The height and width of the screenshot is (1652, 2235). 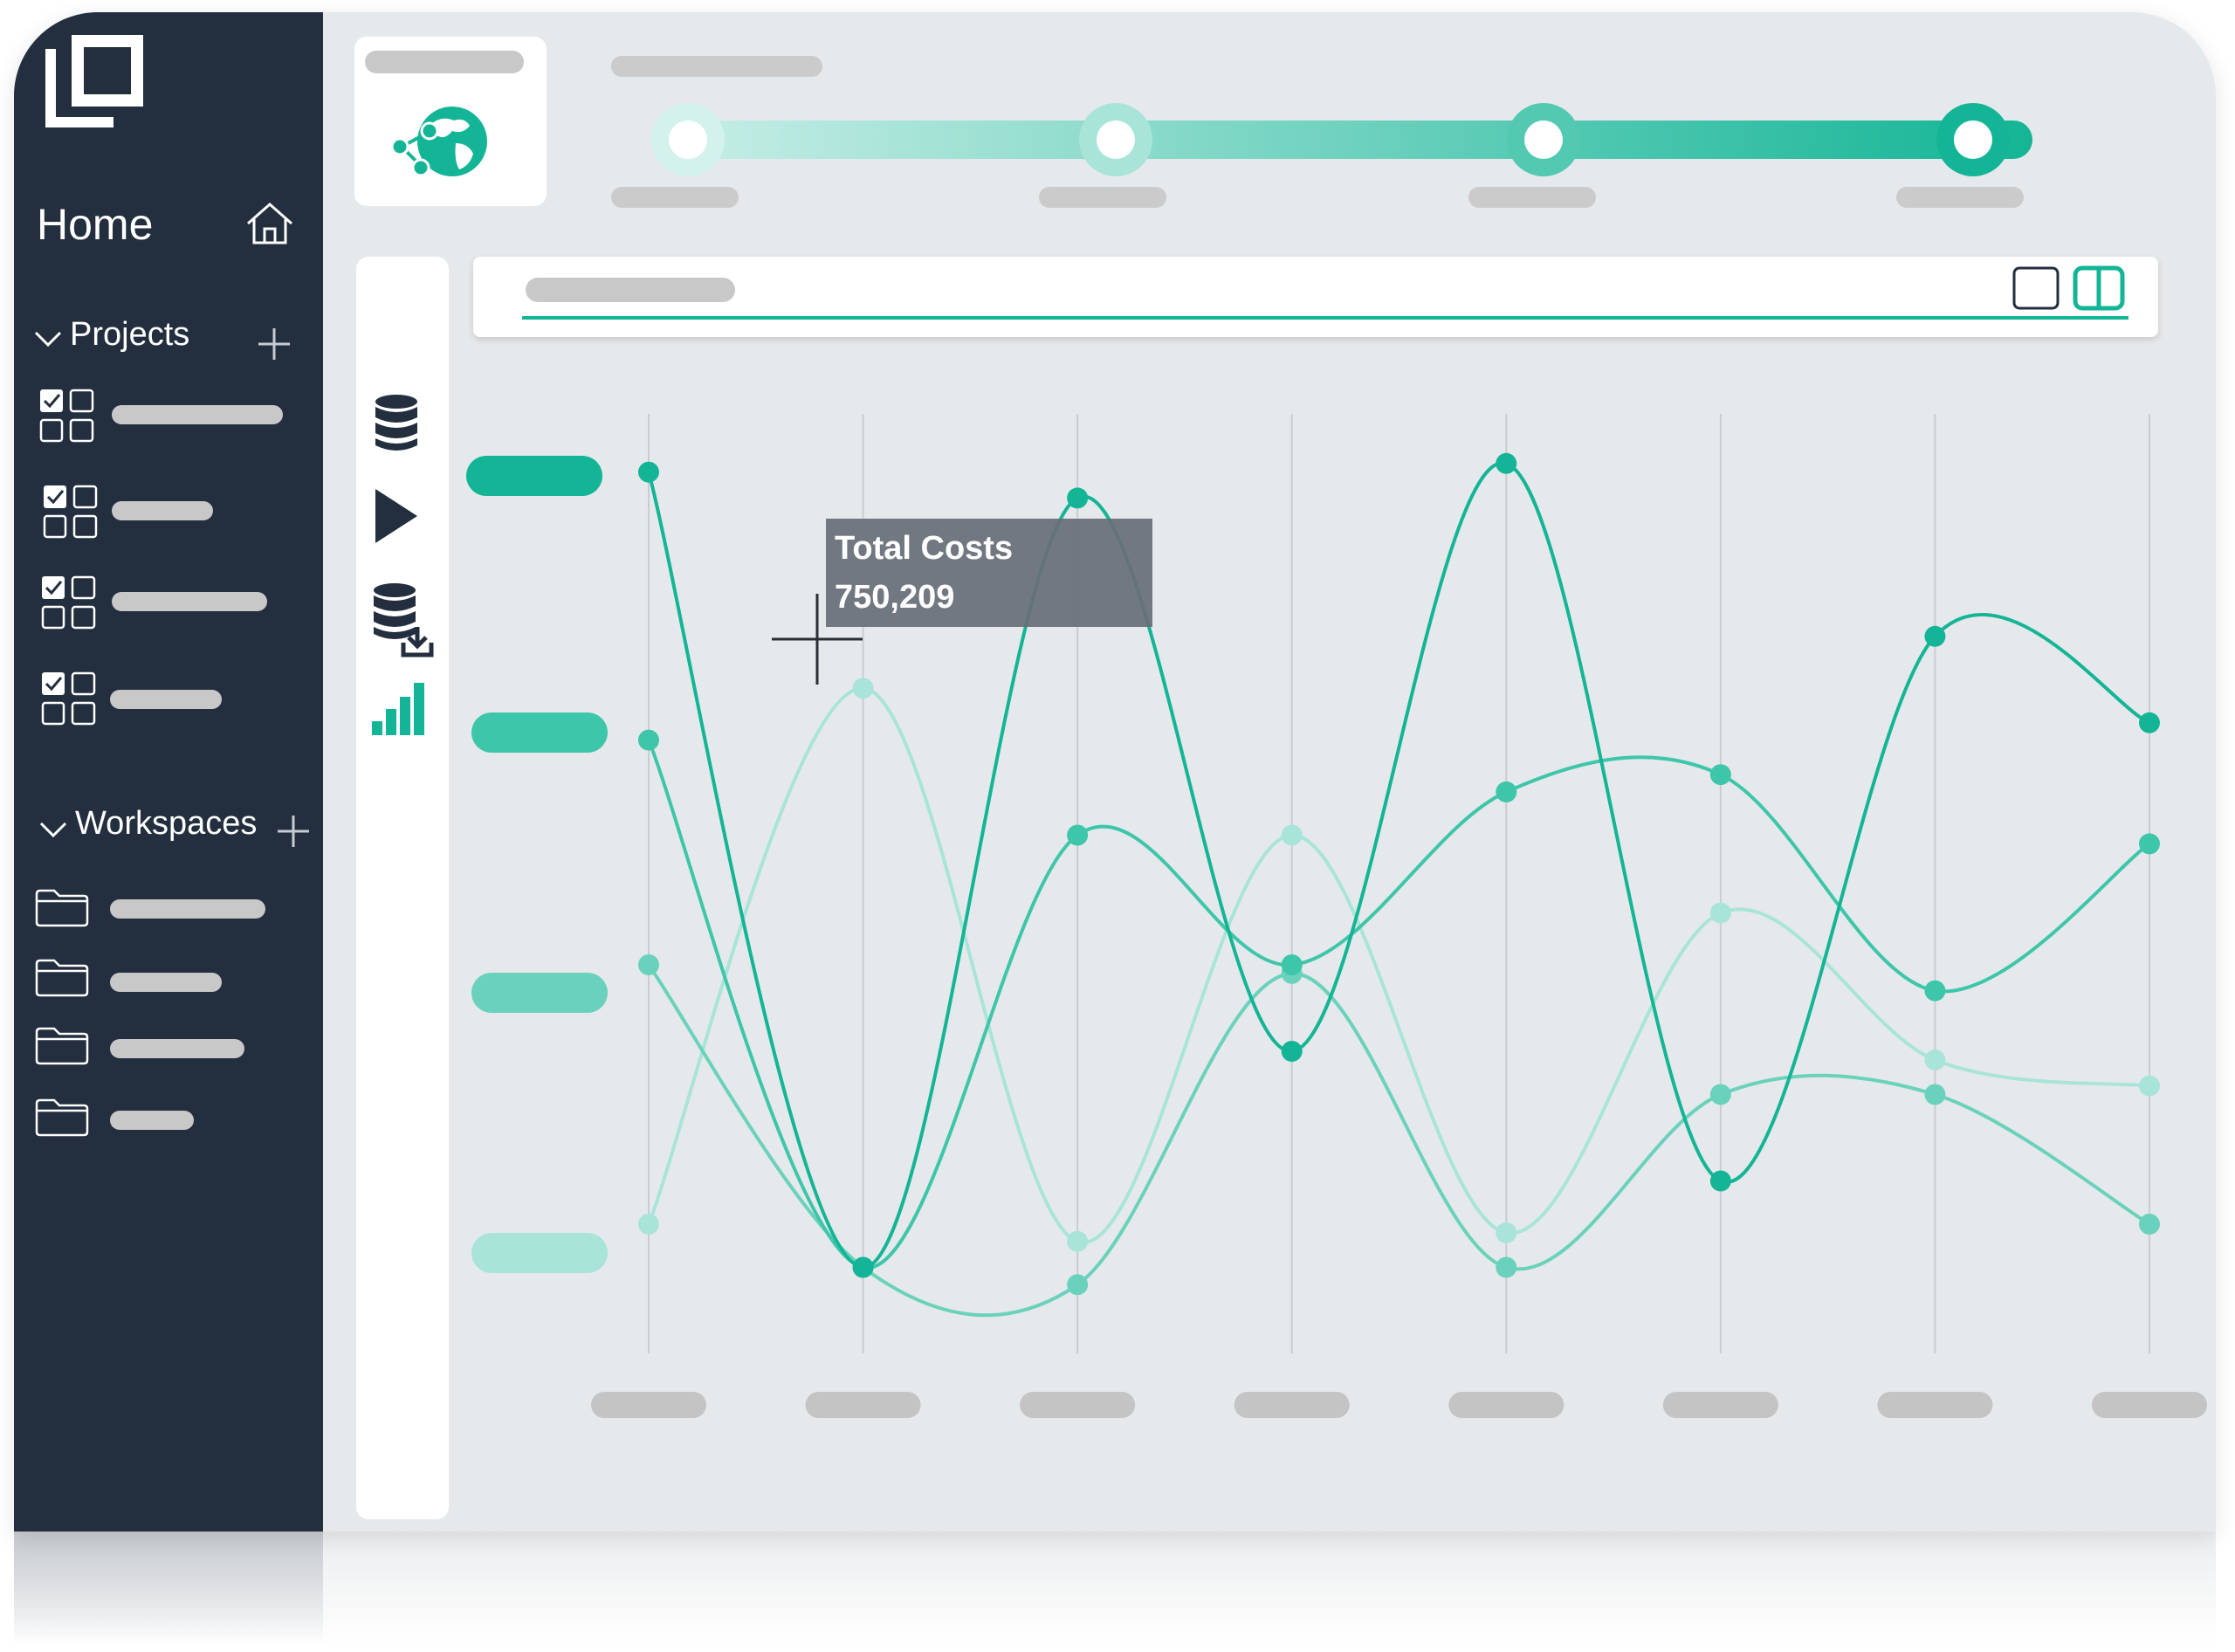 I want to click on tooltip-title: Total Costs, so click(x=925, y=548).